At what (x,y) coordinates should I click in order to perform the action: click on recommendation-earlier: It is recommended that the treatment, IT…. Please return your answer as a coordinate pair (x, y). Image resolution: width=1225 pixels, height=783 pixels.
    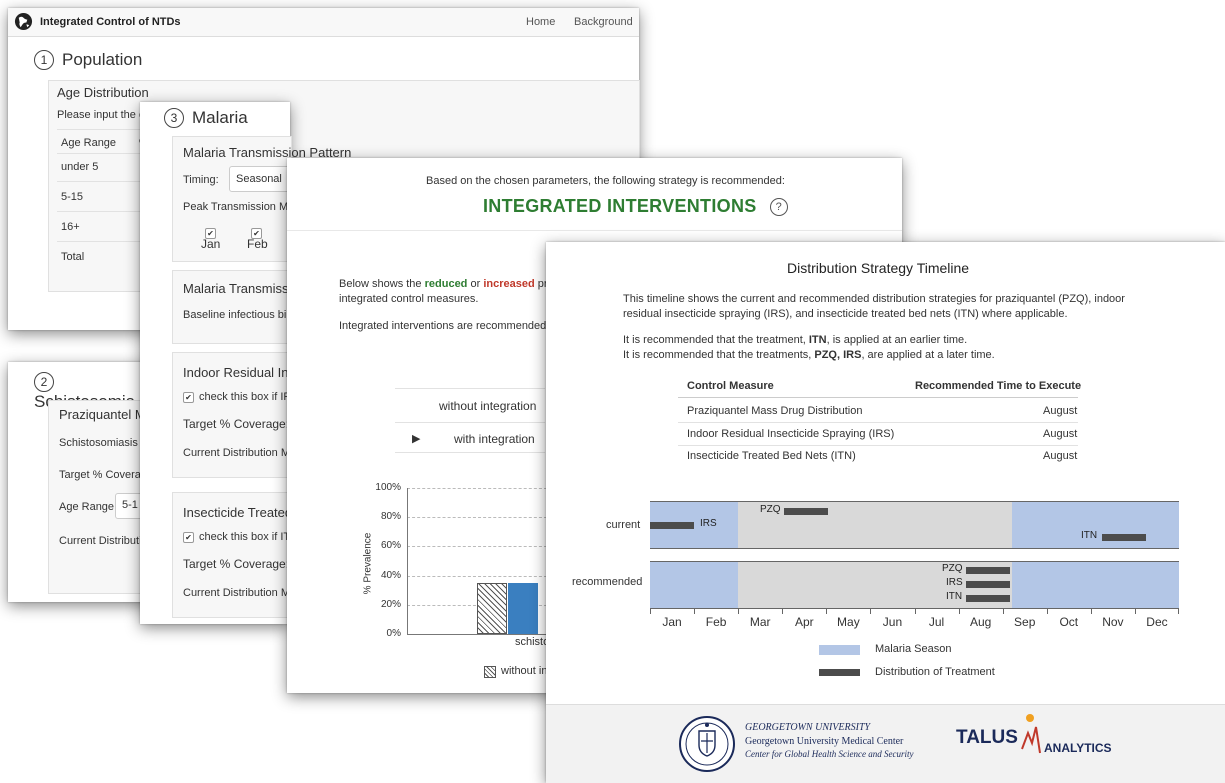
    Looking at the image, I should click on (795, 340).